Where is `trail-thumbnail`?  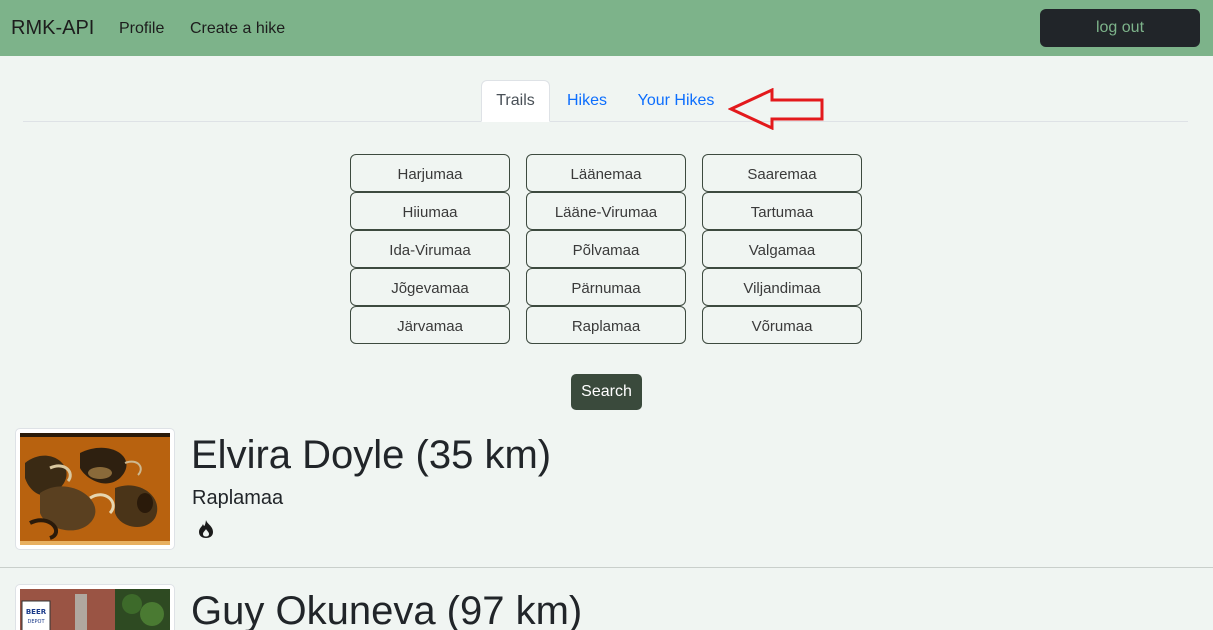 trail-thumbnail is located at coordinates (95, 489).